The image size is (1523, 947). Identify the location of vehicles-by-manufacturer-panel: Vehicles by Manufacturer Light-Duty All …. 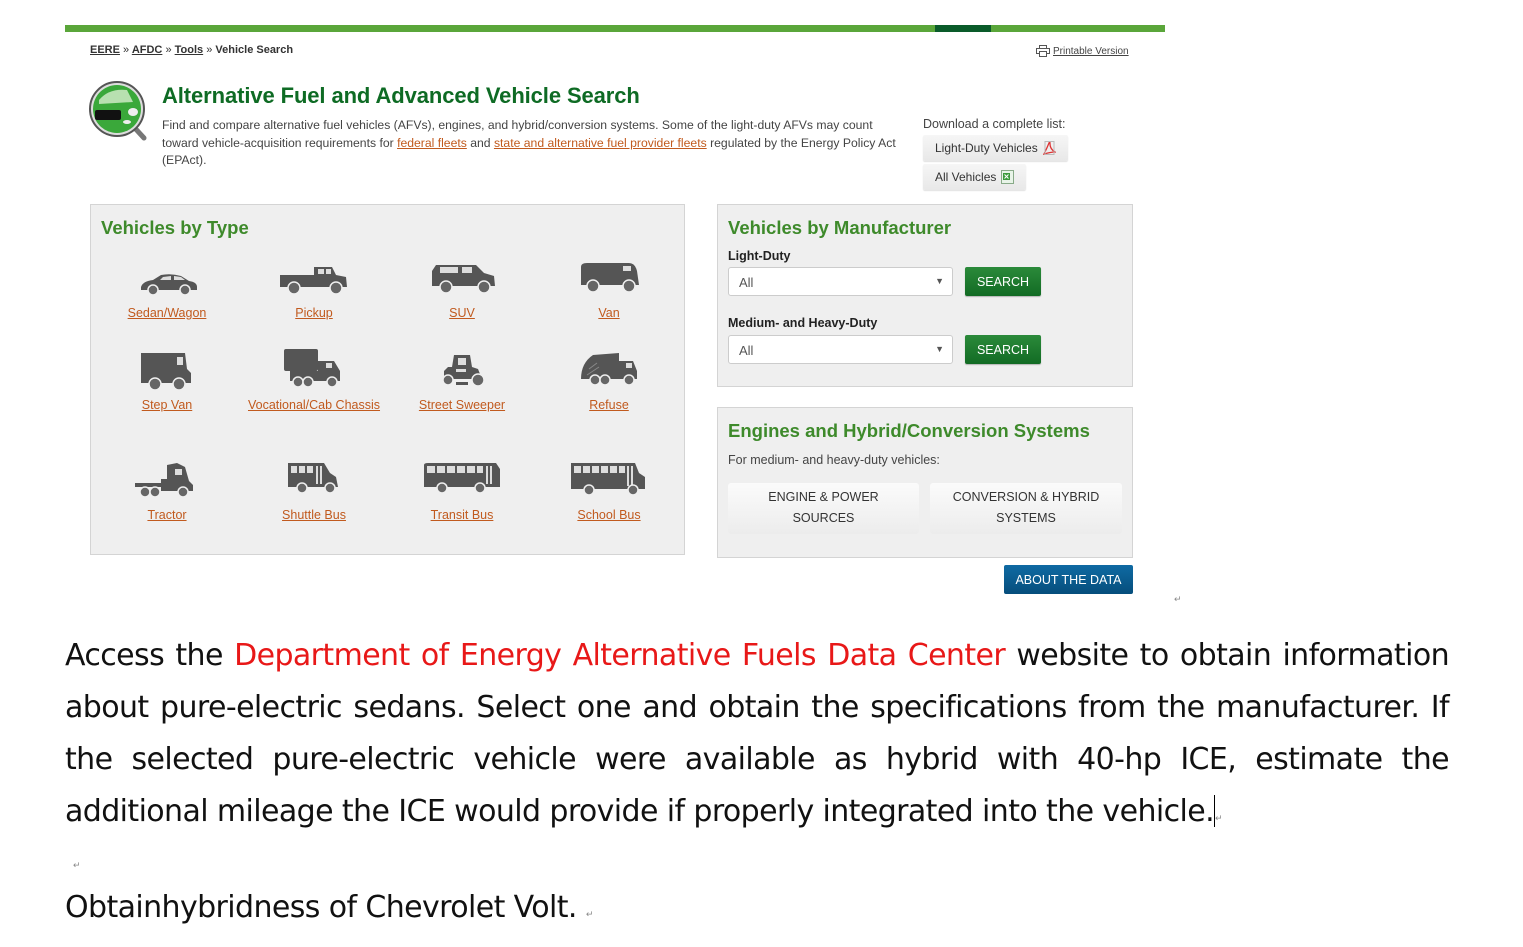
(925, 295).